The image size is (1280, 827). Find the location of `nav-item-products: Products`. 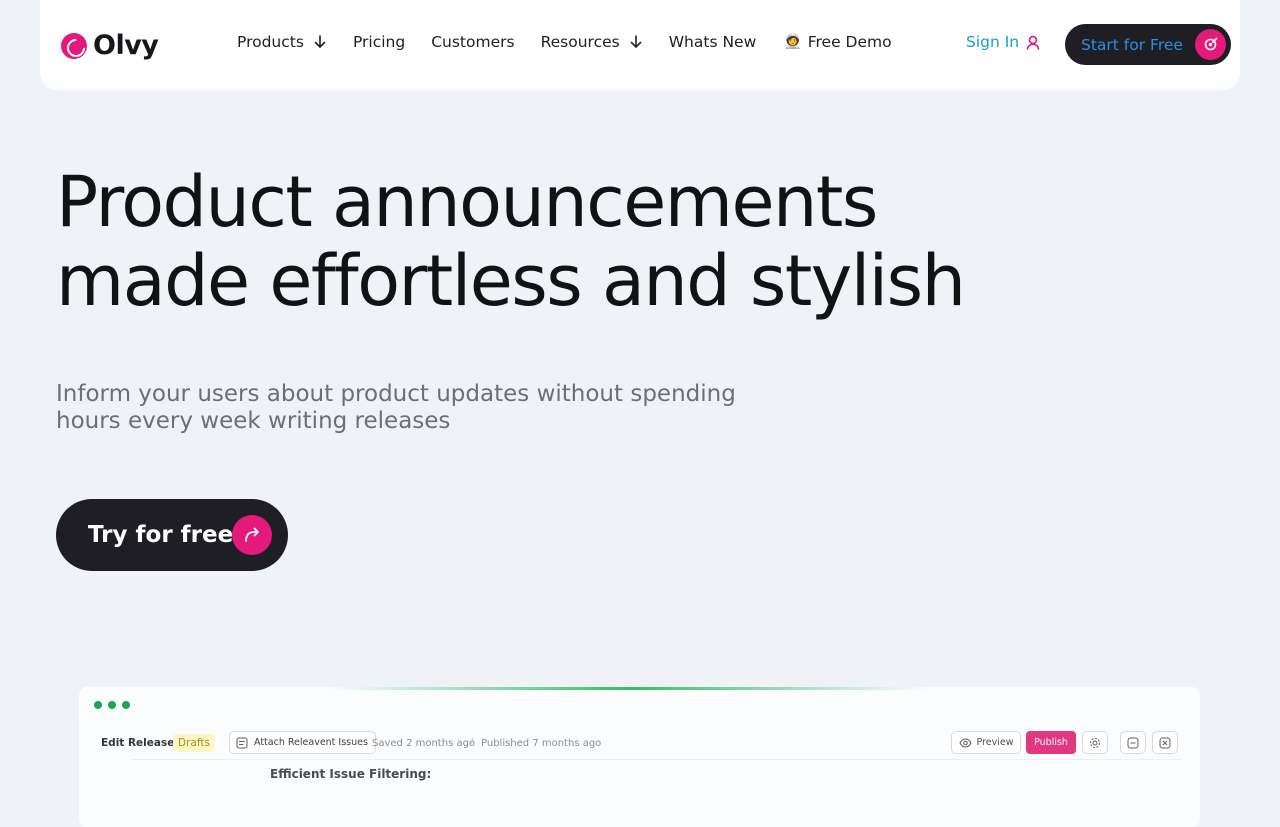

nav-item-products: Products is located at coordinates (282, 42).